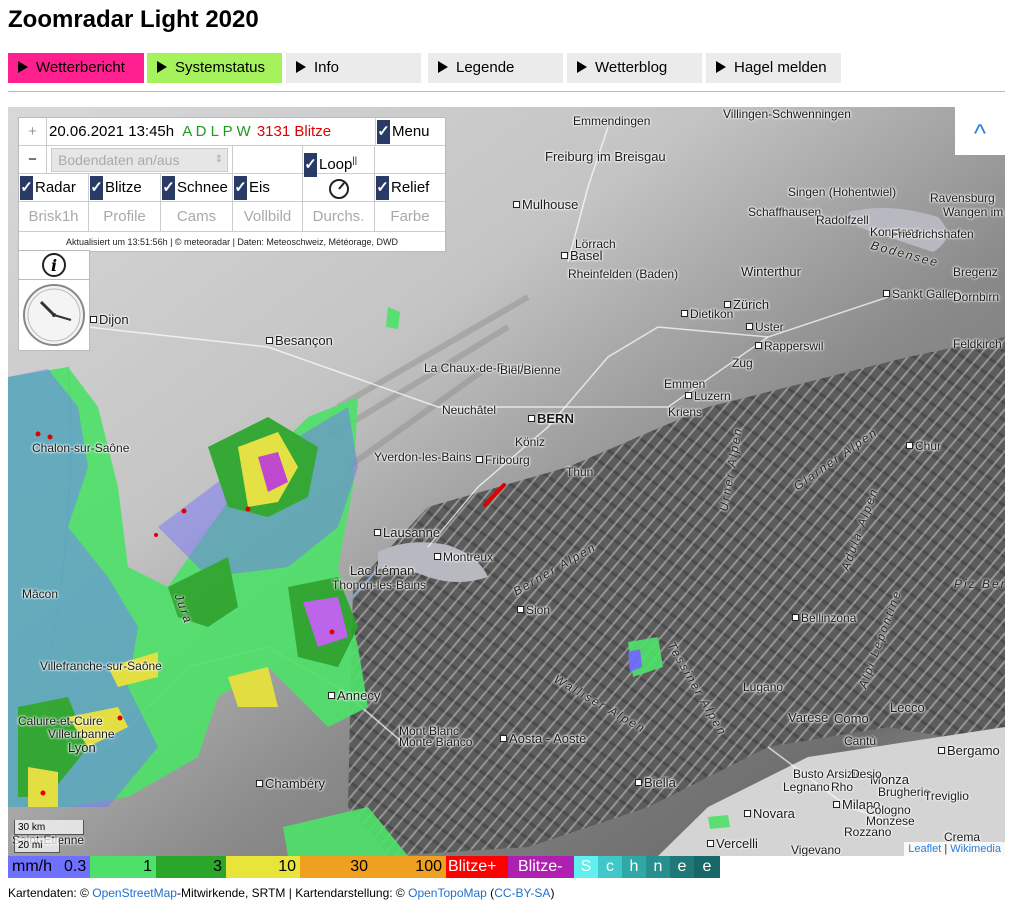  I want to click on place-label: Cantù, so click(860, 741).